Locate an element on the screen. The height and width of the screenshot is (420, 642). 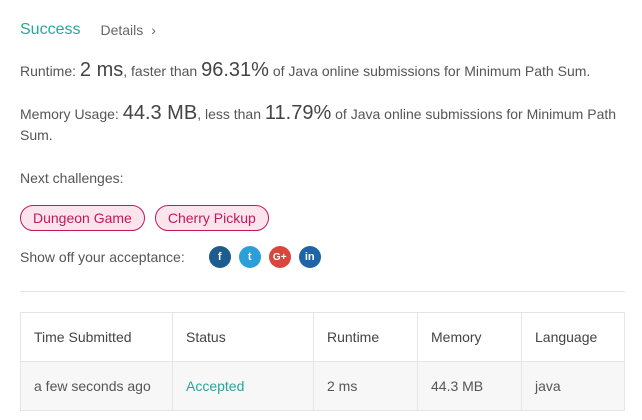
accepted-link: Accepted is located at coordinates (215, 386).